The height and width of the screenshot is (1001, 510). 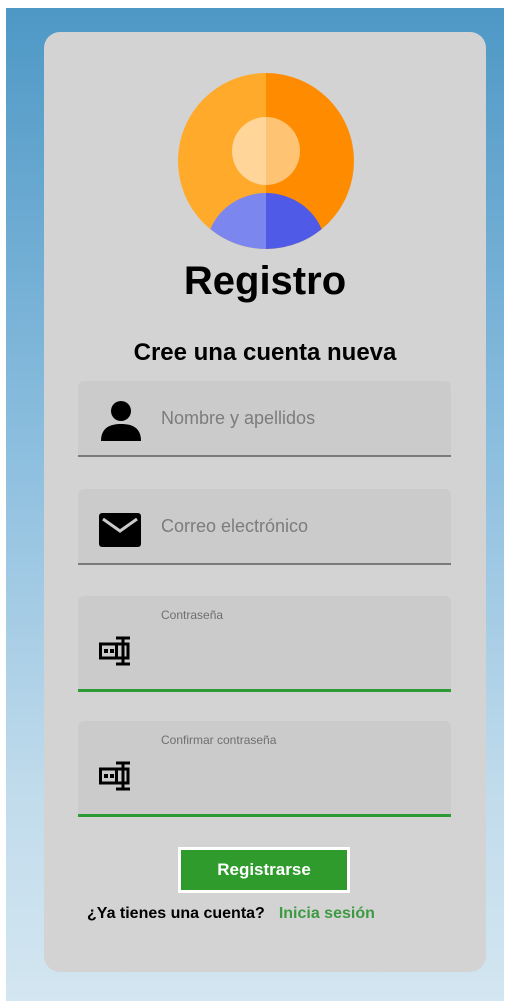 What do you see at coordinates (266, 161) in the screenshot?
I see `user-avatar-icon` at bounding box center [266, 161].